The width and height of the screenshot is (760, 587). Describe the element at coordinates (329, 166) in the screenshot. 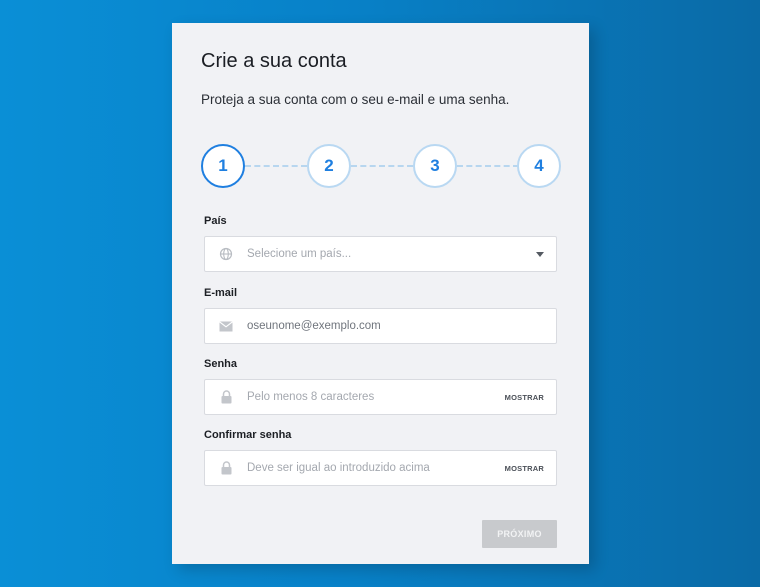

I see `step-2: 2` at that location.